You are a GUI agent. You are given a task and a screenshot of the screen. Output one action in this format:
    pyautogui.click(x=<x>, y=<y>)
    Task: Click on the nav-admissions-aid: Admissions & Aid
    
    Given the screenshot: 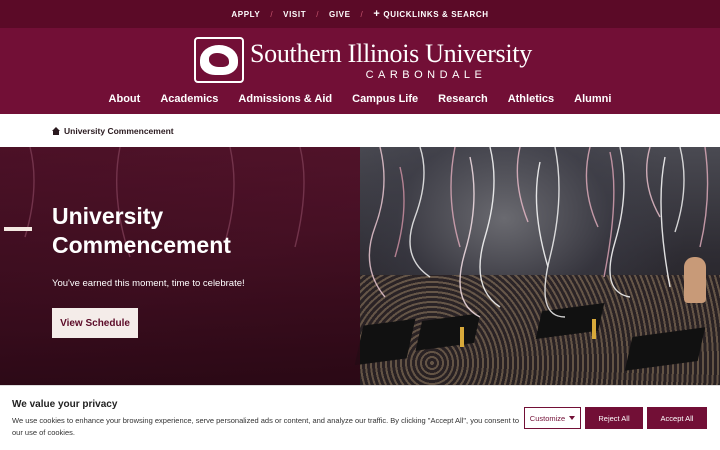 What is the action you would take?
    pyautogui.click(x=285, y=99)
    